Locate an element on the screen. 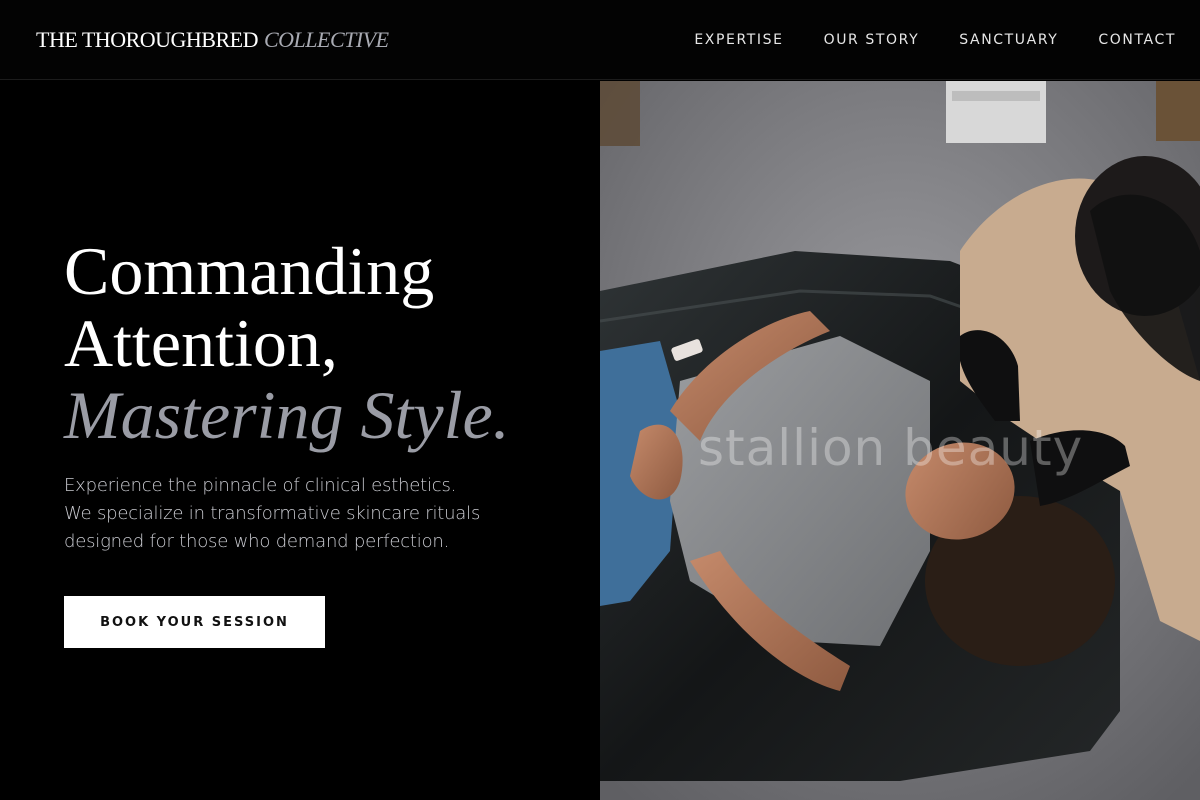 This screenshot has width=1200, height=800. nav-item-our-story: OUR STORY is located at coordinates (872, 40).